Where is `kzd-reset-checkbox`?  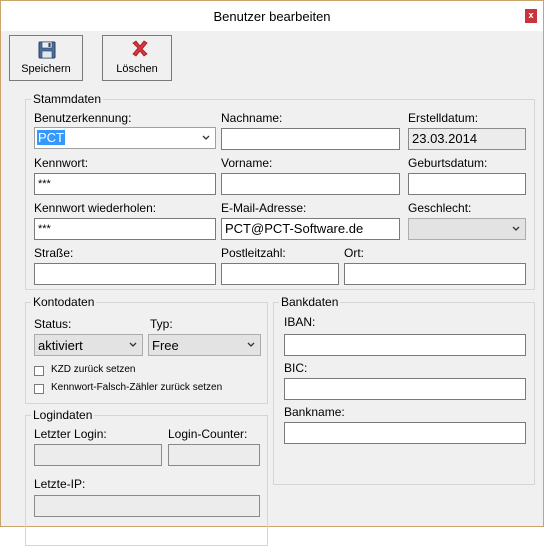 kzd-reset-checkbox is located at coordinates (39, 371).